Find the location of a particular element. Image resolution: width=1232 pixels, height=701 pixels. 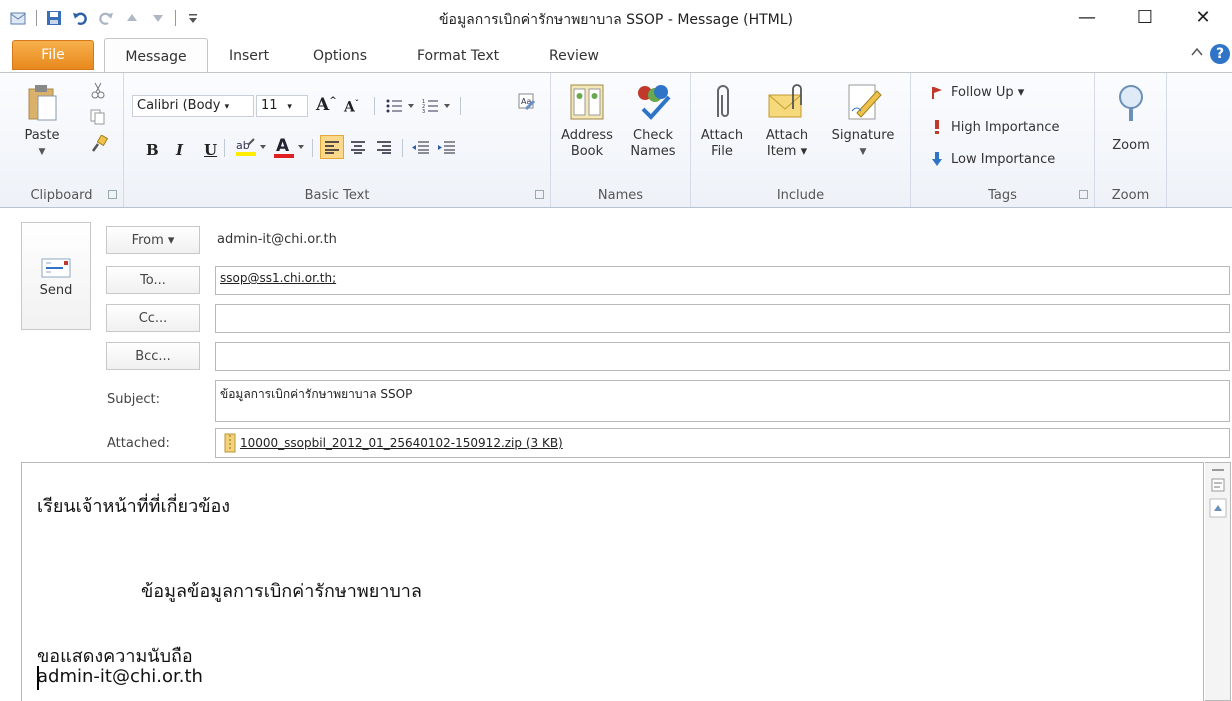

italic-icon: I is located at coordinates (179, 150).